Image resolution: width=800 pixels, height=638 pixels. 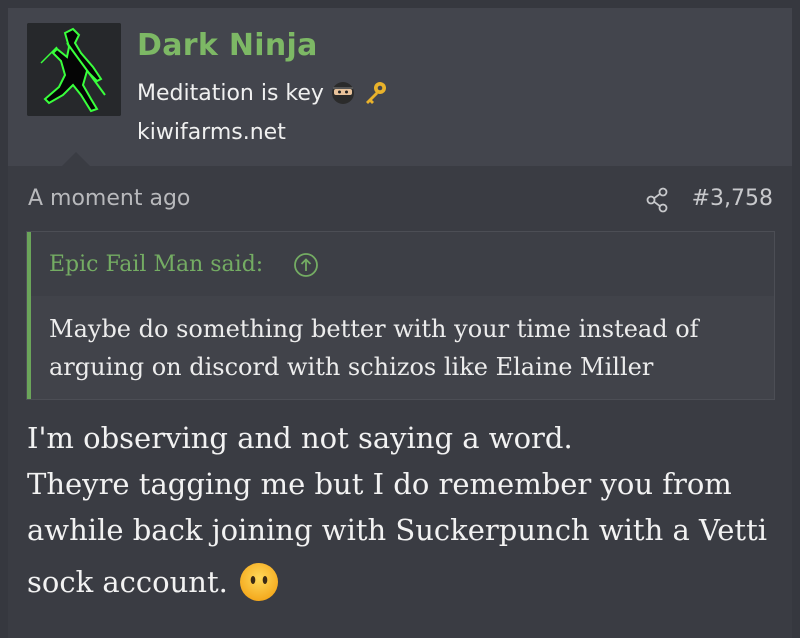 I want to click on user-title: Meditation is key, so click(x=262, y=93).